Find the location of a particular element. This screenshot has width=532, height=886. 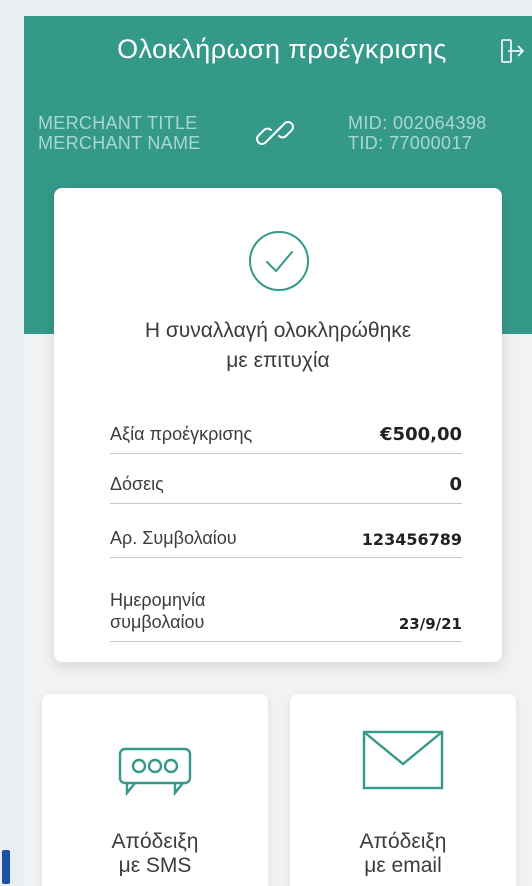

detail-row-contract-number: Αρ. Συμβολαίου 123456789 is located at coordinates (286, 533).